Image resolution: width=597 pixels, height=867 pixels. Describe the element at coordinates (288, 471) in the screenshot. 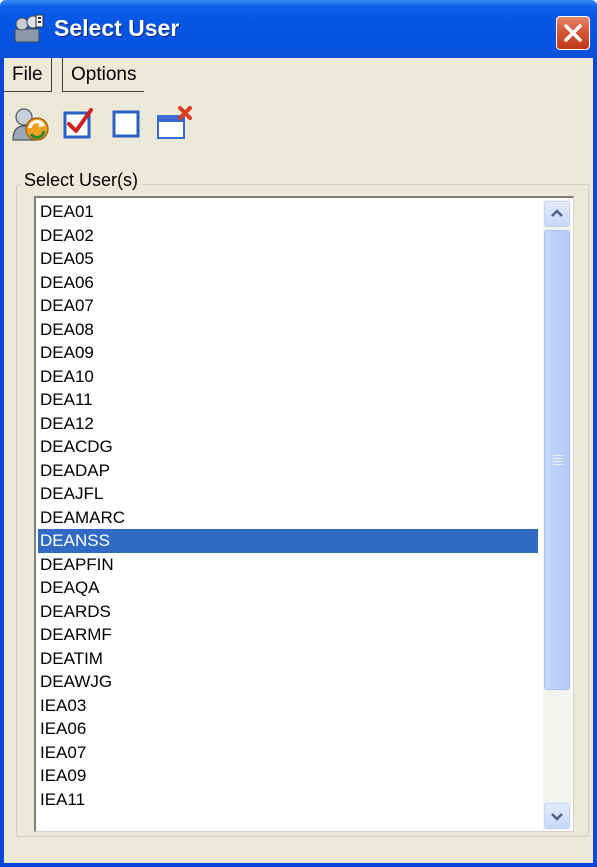

I see `list-item: DEADAP` at that location.